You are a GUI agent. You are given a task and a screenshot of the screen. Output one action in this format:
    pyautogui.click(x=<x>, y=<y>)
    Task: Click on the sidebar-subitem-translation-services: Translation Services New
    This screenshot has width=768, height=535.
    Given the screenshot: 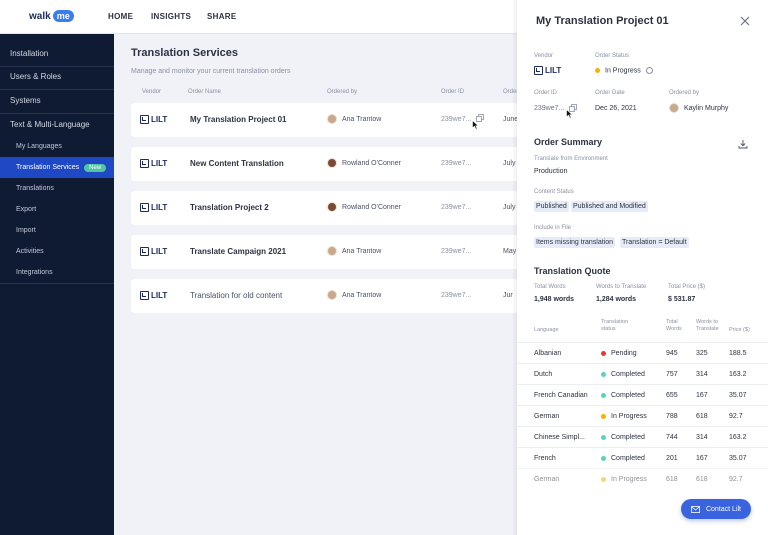 What is the action you would take?
    pyautogui.click(x=57, y=167)
    